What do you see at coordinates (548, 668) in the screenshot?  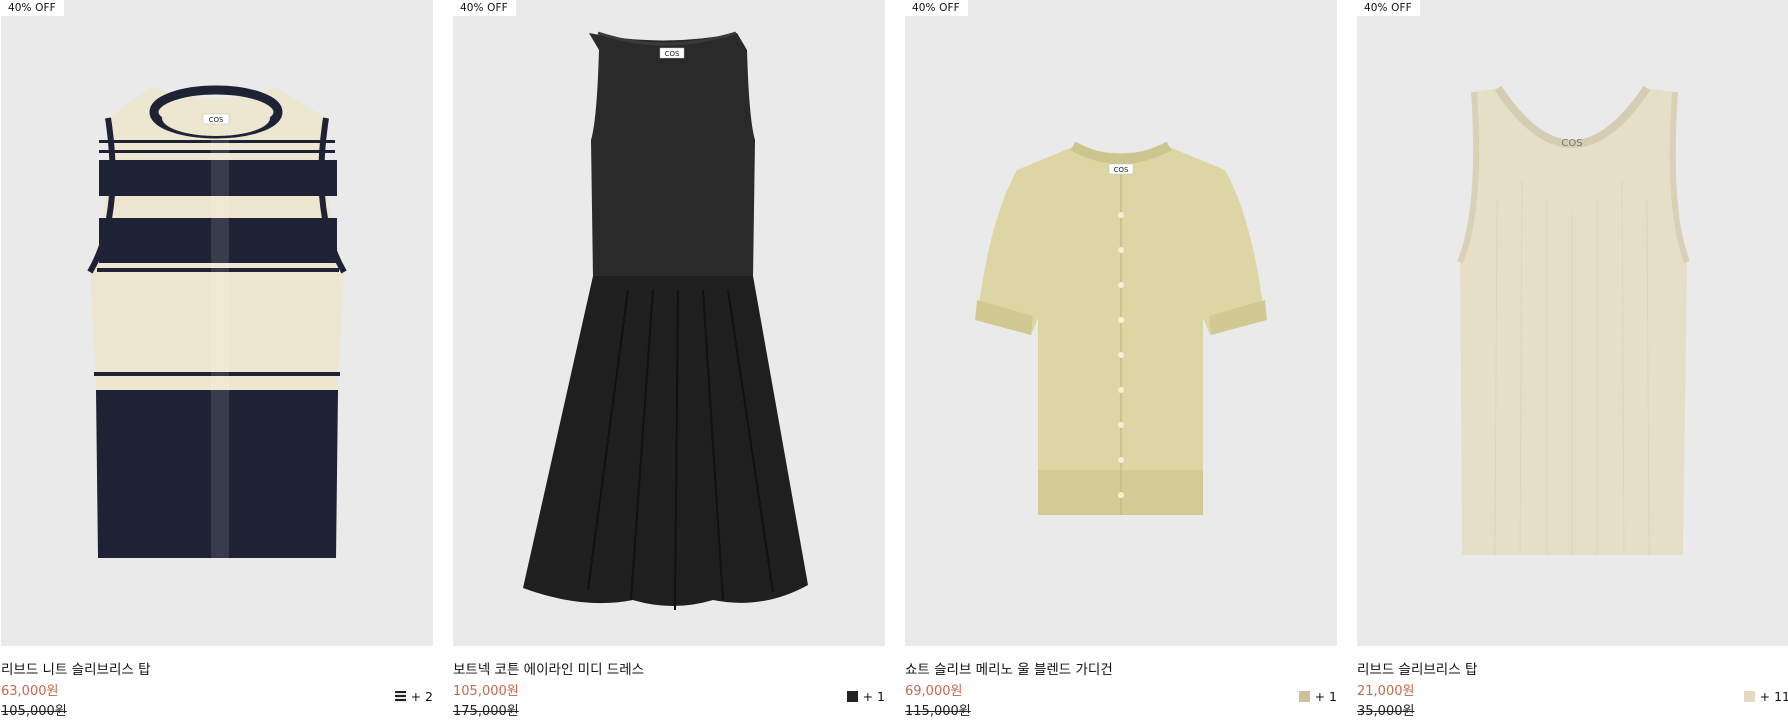 I see `product-name: 보트넥 코튼 에이라인 미디 드레스` at bounding box center [548, 668].